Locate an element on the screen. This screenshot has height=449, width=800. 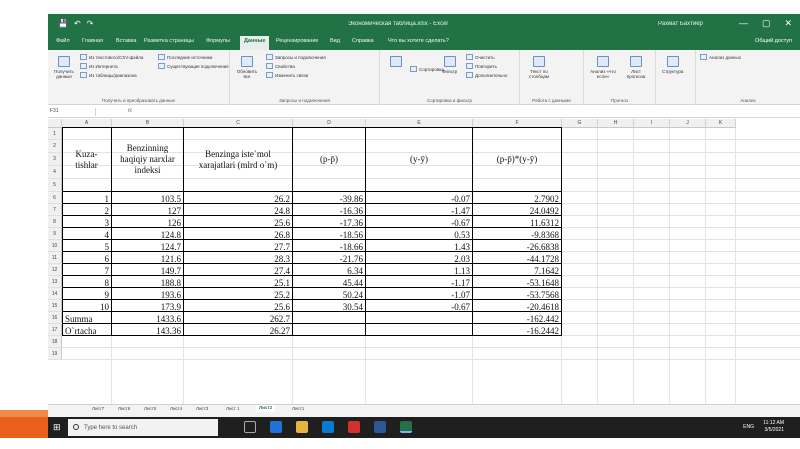
table-header-cell: Benzinga iste`mol xarajatlari (mlrd o`m) is located at coordinates (238, 160).